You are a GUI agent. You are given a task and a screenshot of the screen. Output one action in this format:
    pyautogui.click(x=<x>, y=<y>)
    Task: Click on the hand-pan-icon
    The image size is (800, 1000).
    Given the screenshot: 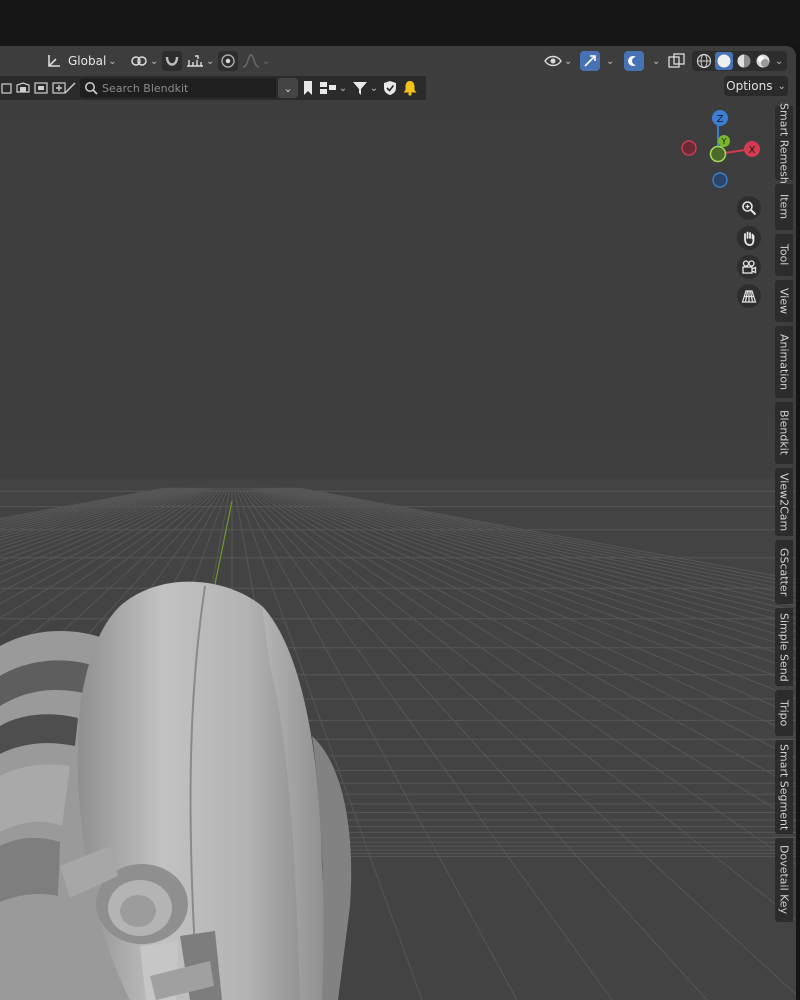 What is the action you would take?
    pyautogui.click(x=749, y=238)
    